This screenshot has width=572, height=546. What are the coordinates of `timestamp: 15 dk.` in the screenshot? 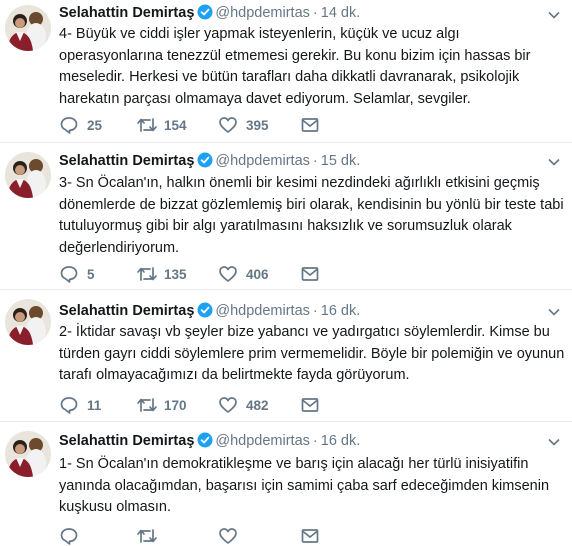 It's located at (341, 161).